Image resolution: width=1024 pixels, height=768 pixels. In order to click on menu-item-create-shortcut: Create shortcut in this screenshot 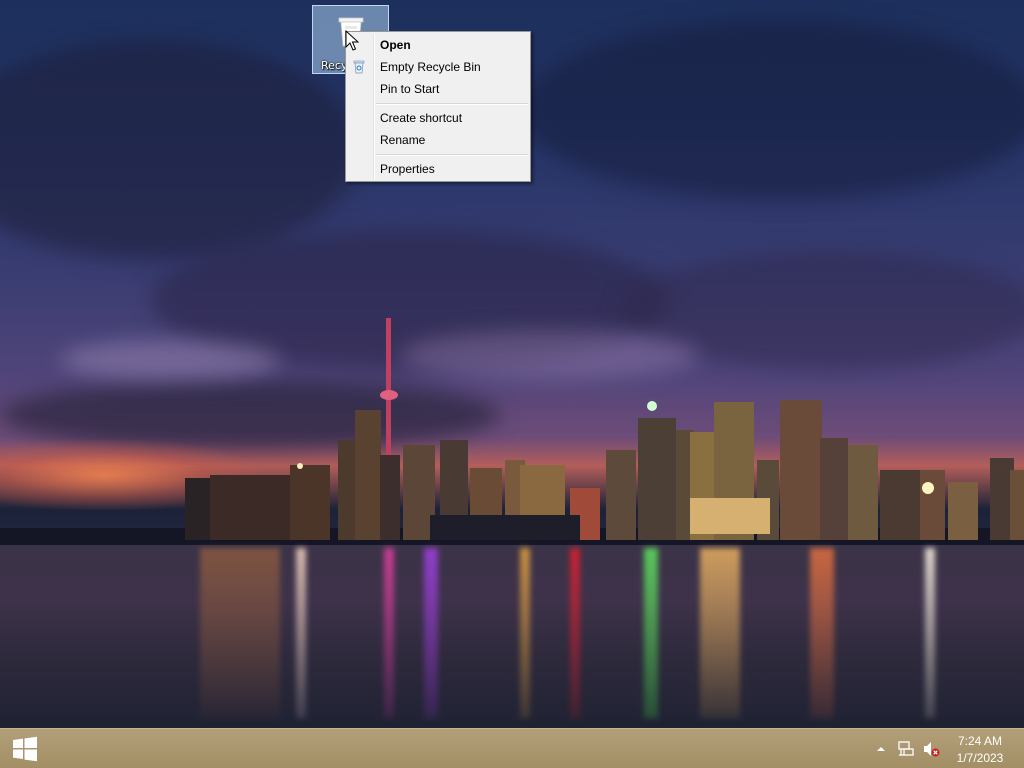, I will do `click(438, 118)`.